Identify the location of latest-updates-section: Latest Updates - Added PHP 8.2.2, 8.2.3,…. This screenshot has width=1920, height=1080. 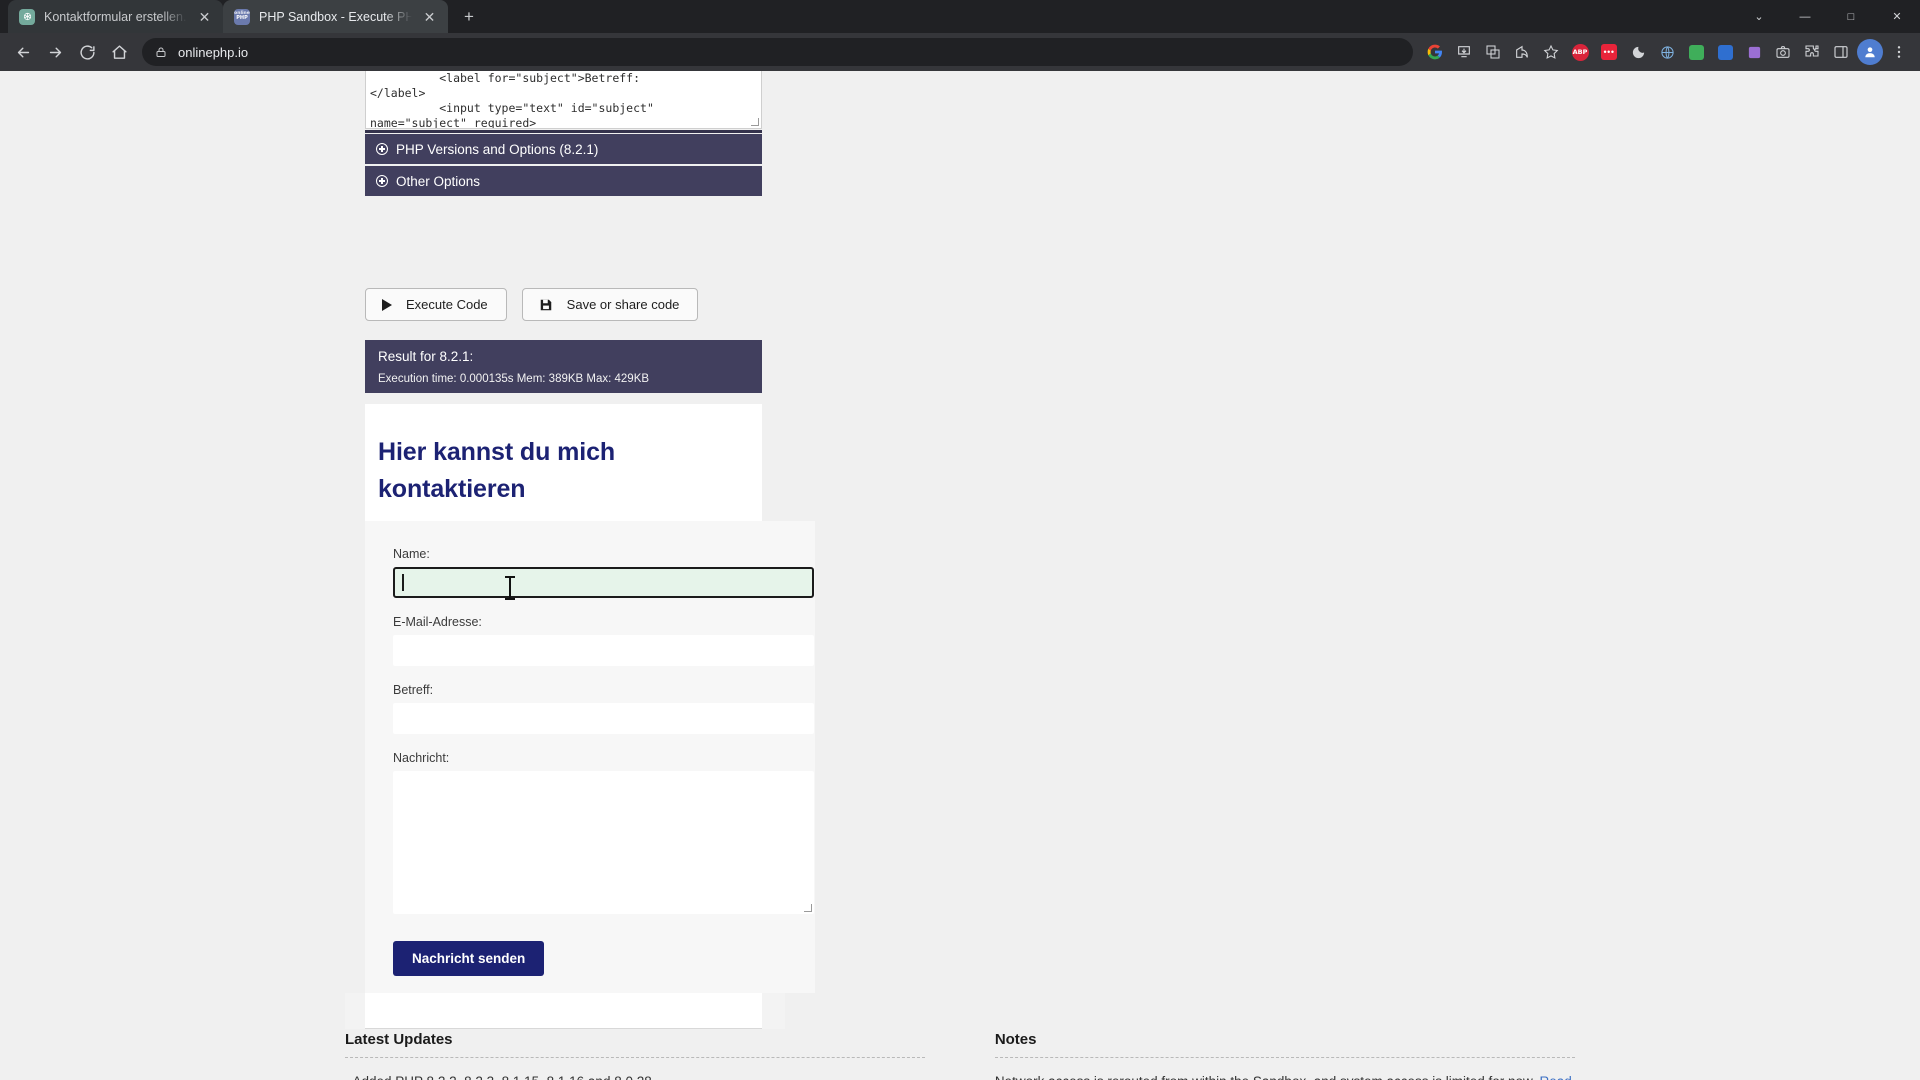
(635, 1055).